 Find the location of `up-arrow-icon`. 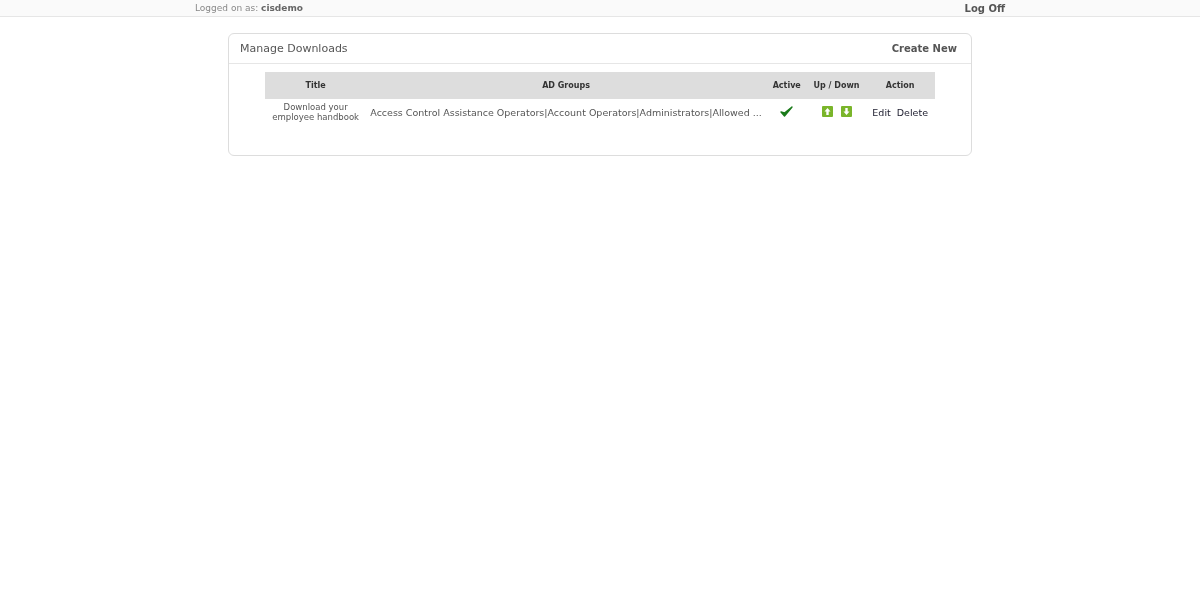

up-arrow-icon is located at coordinates (827, 111).